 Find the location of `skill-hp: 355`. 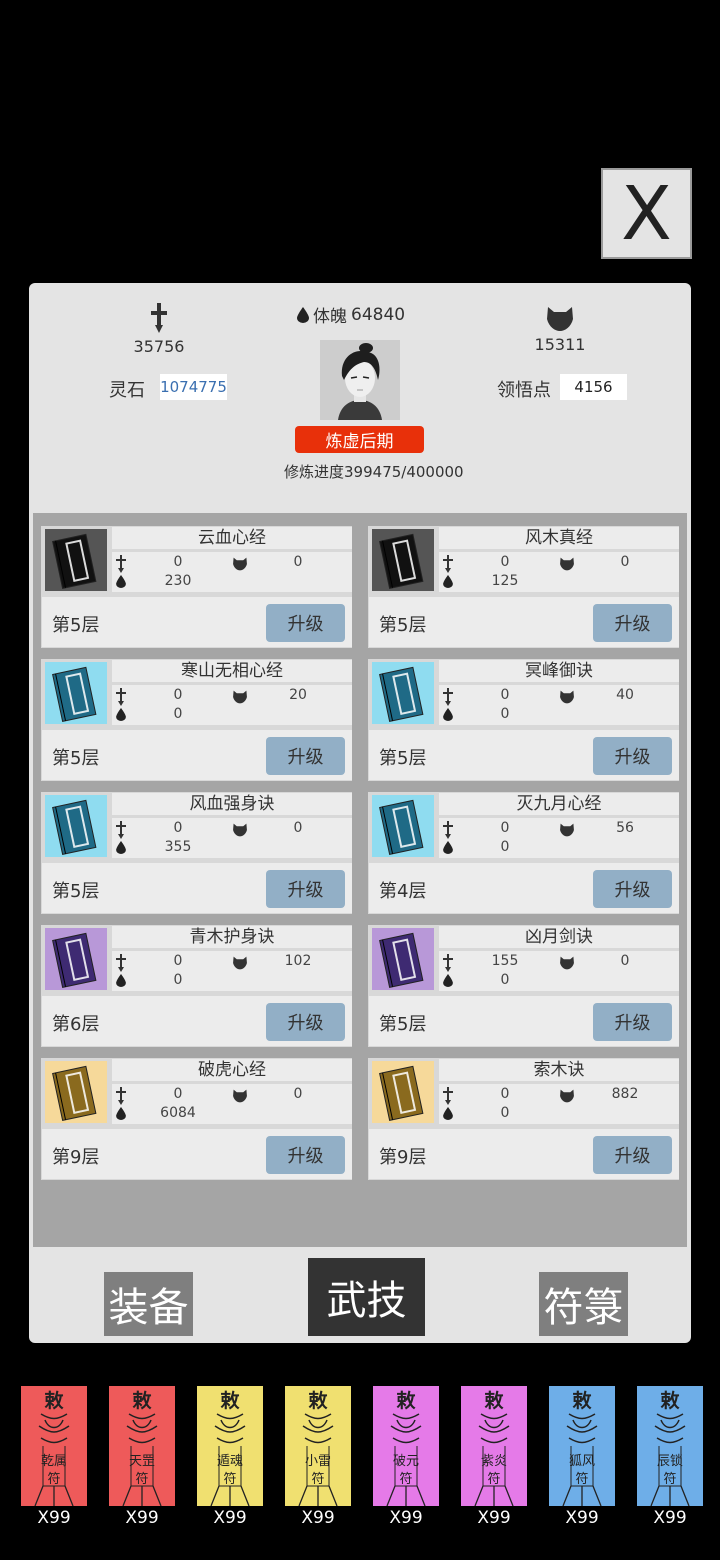

skill-hp: 355 is located at coordinates (178, 847).